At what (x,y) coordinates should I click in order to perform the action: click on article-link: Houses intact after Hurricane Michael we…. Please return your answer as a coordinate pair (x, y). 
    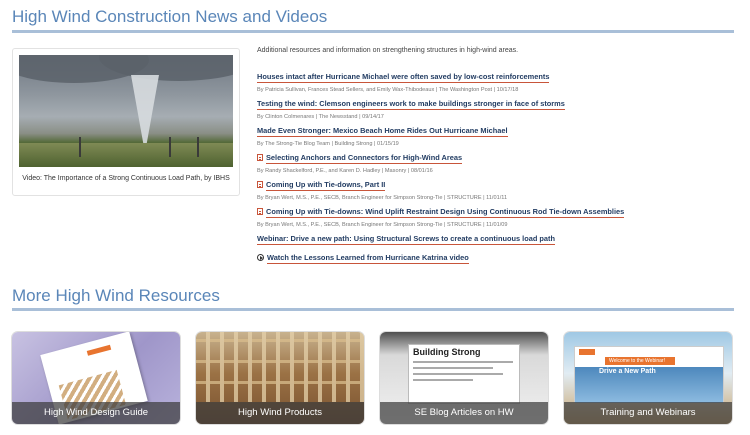
    Looking at the image, I should click on (403, 77).